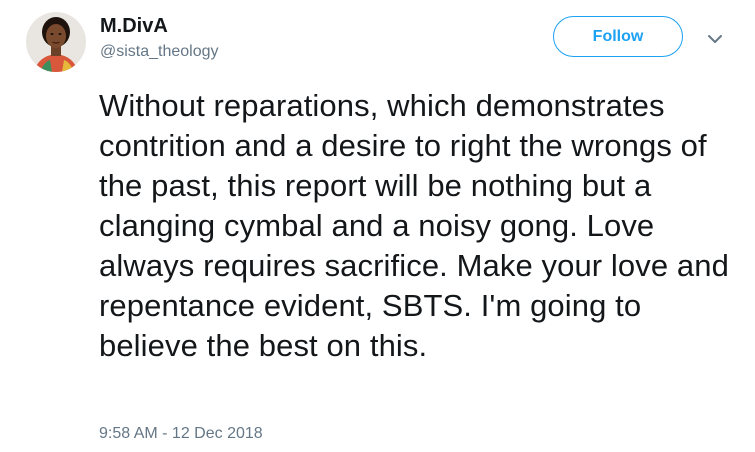 Image resolution: width=755 pixels, height=452 pixels. Describe the element at coordinates (159, 26) in the screenshot. I see `display-name: M.DivA` at that location.